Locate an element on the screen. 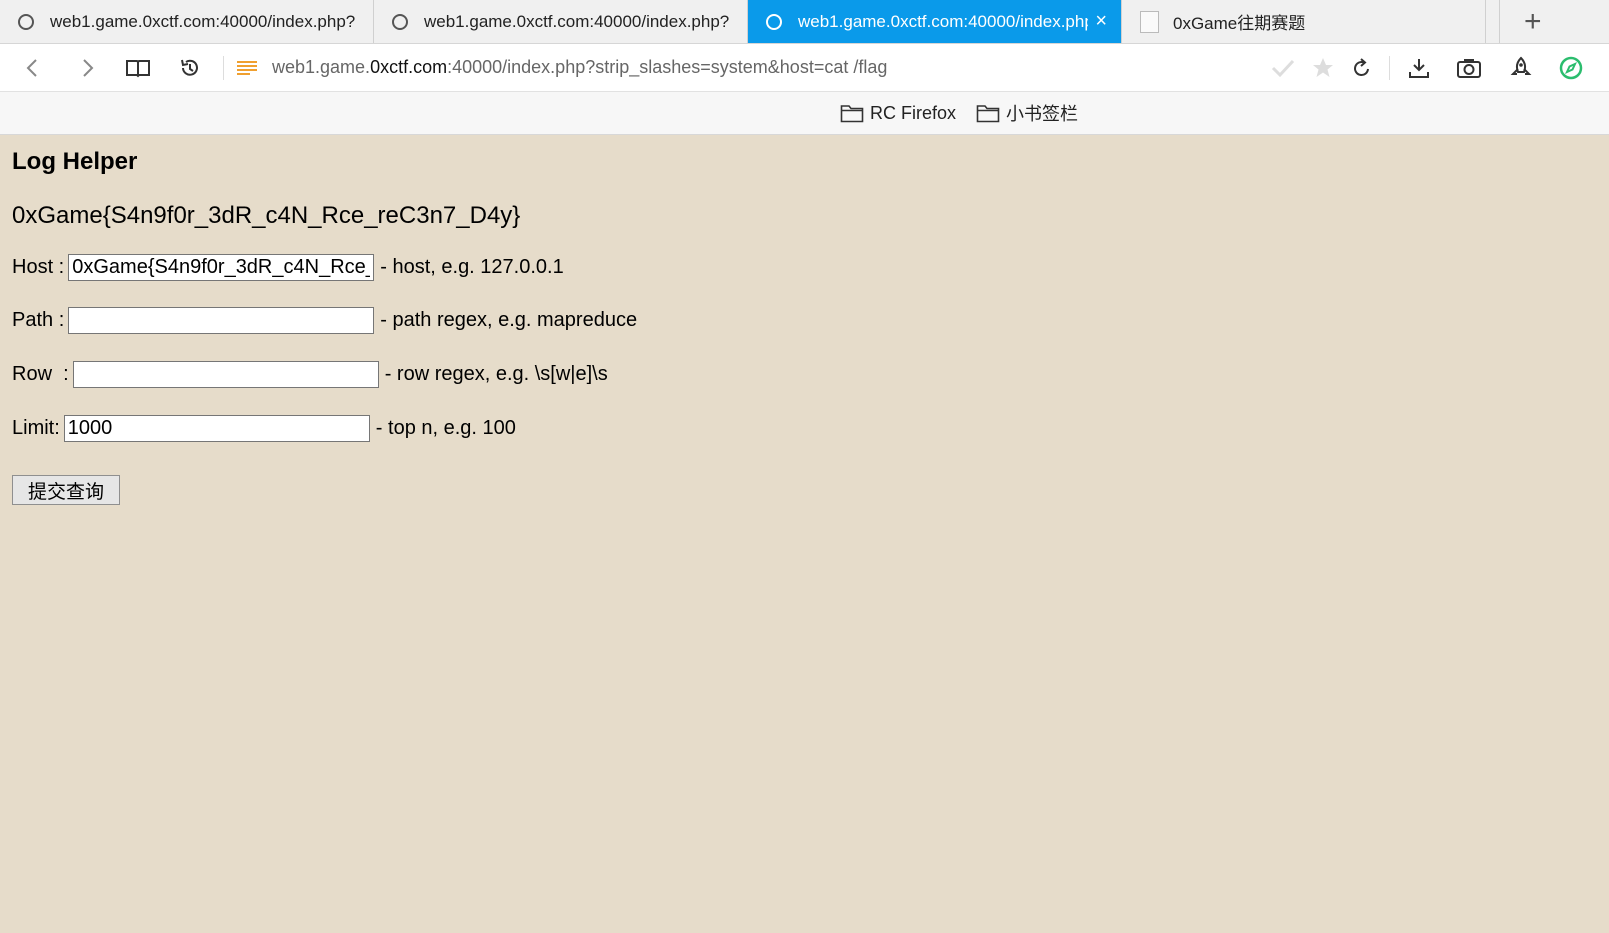  row-input is located at coordinates (225, 374).